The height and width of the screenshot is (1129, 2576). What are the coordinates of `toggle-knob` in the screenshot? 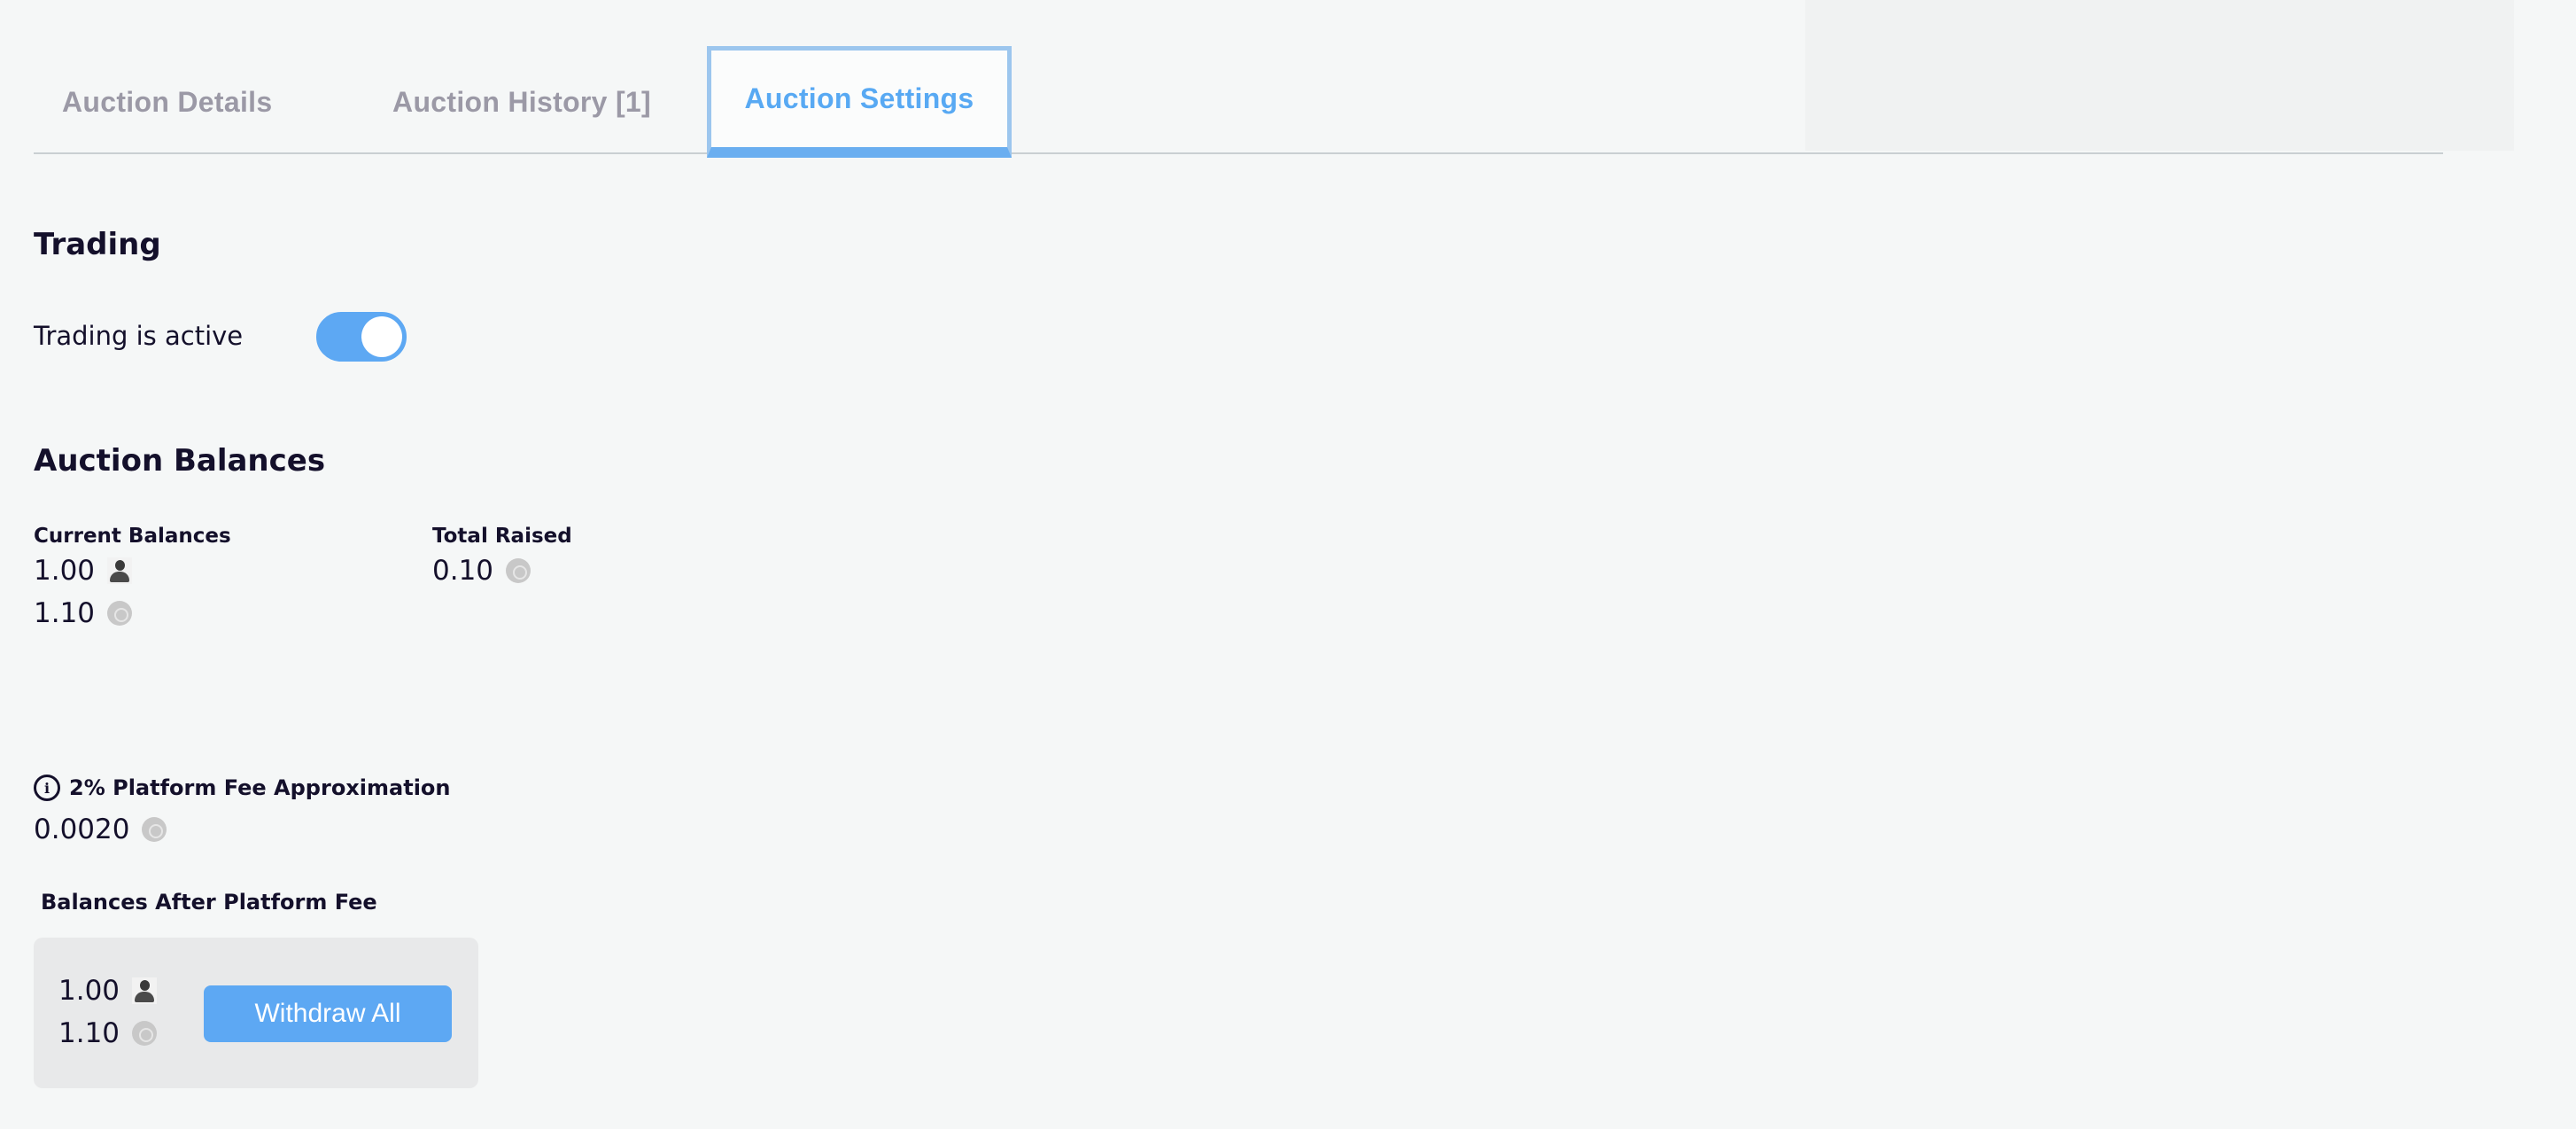 It's located at (381, 336).